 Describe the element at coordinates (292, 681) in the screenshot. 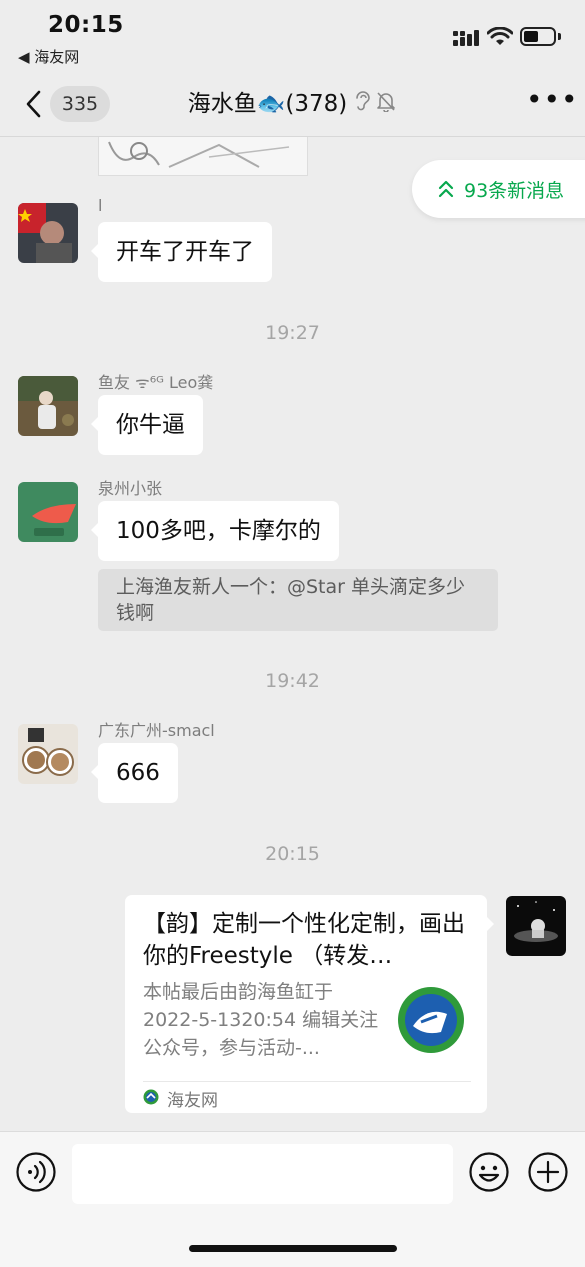

I see `timestamp: 19:42` at that location.